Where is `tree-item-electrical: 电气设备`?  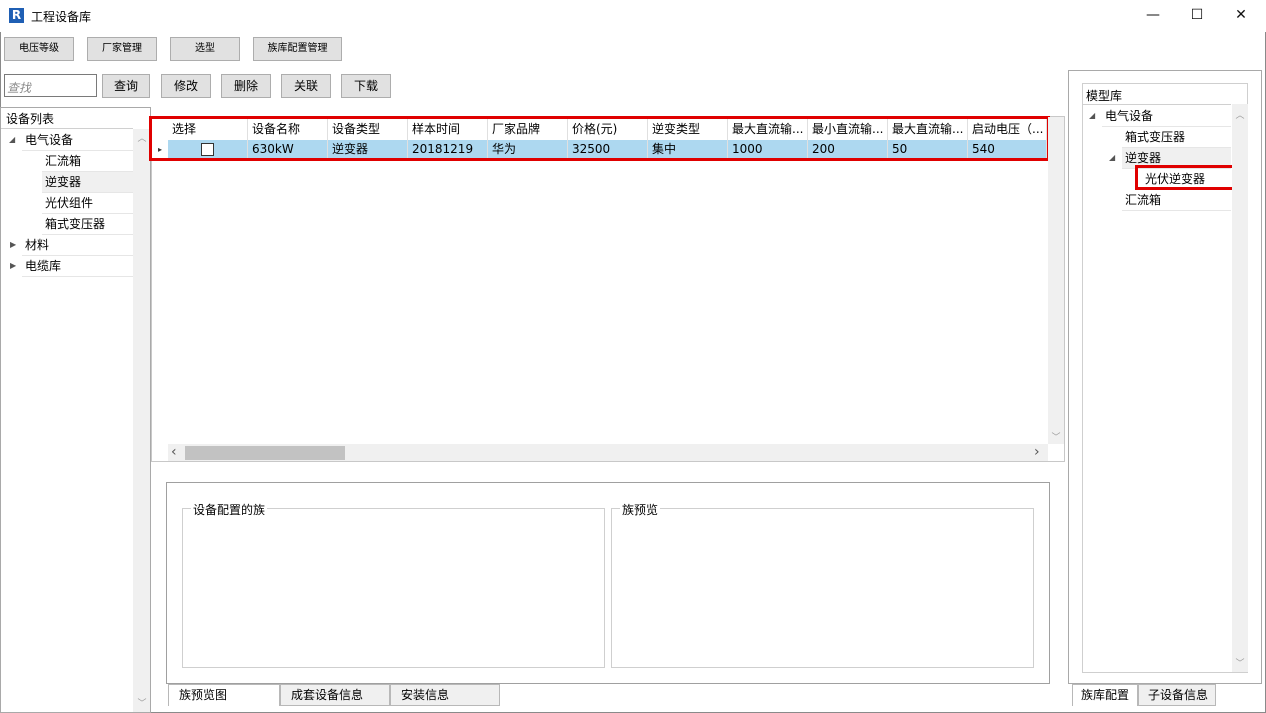 tree-item-electrical: 电气设备 is located at coordinates (77, 140).